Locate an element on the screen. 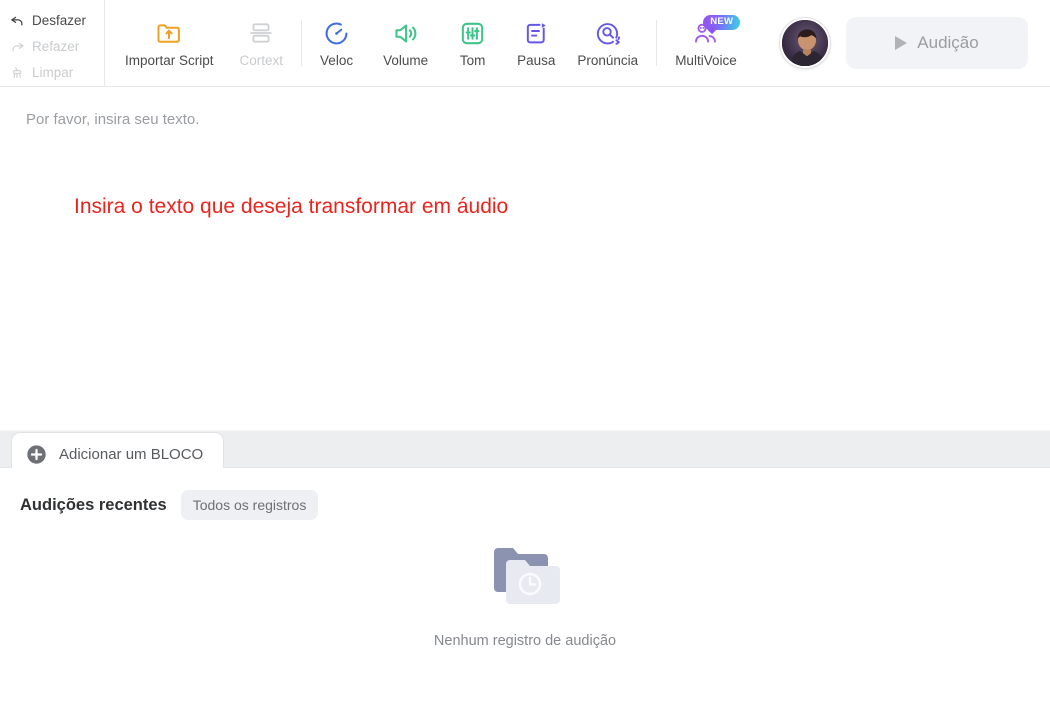 The image size is (1050, 726). volume-label: Volume is located at coordinates (406, 60).